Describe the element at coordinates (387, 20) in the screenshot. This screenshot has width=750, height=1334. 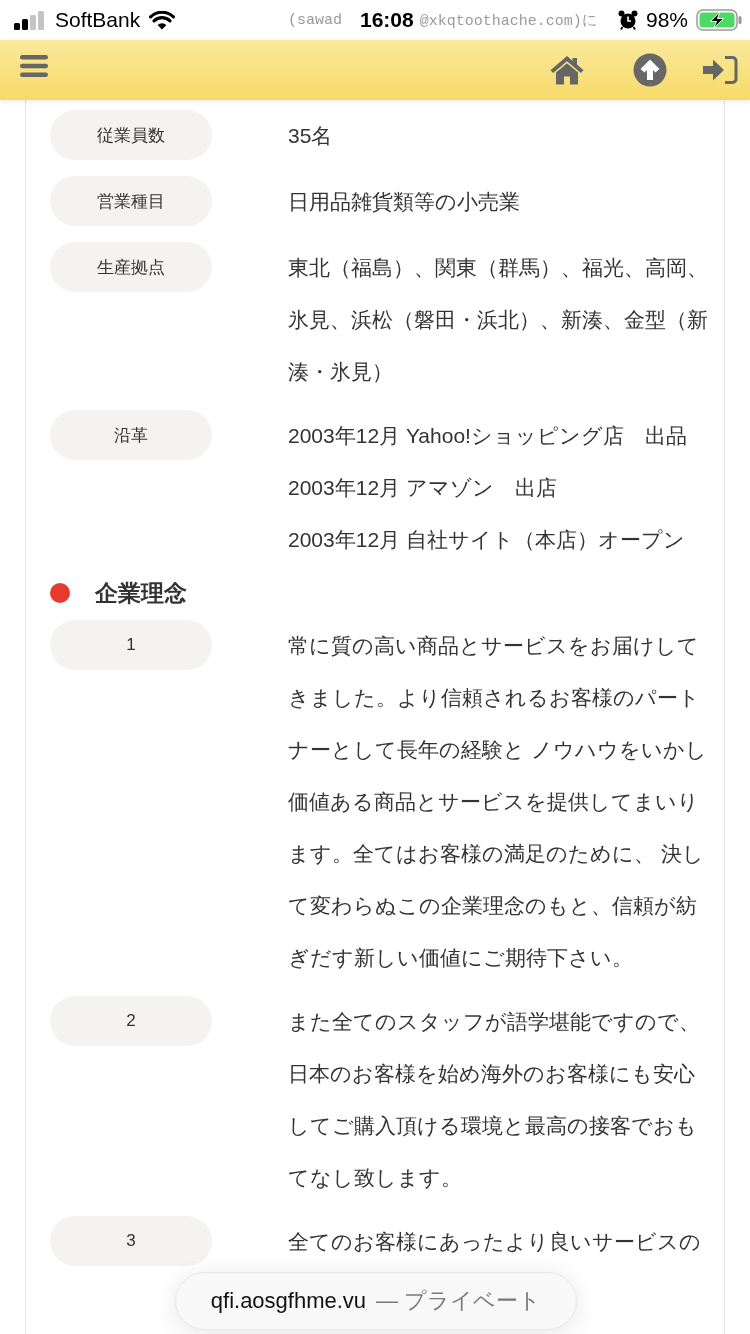
I see `status-time: 16:08` at that location.